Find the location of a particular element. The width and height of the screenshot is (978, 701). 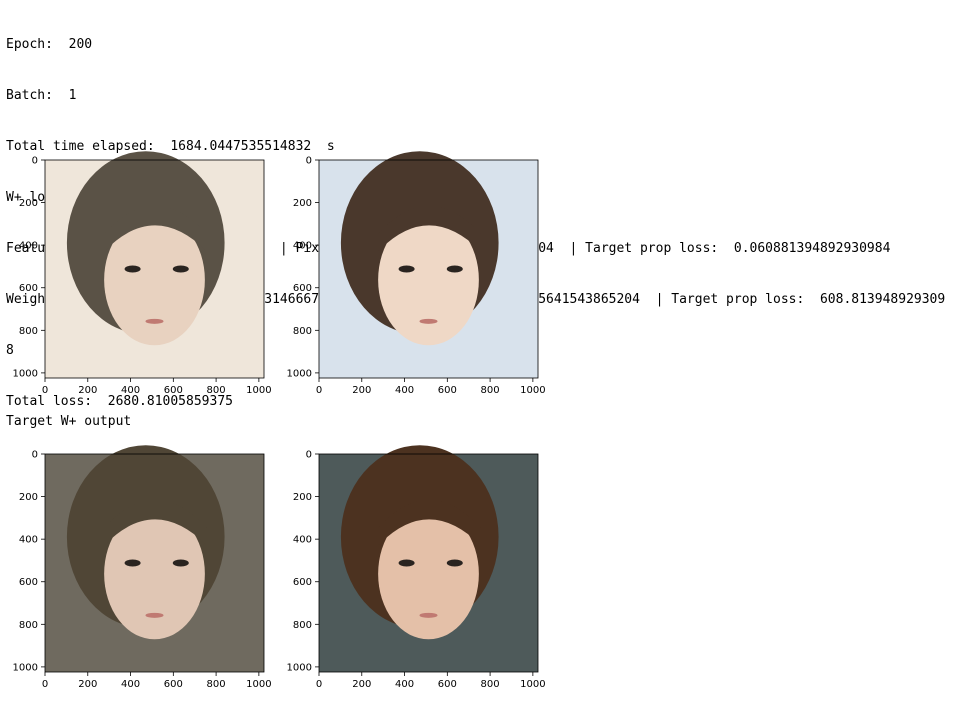

epoch-line: Epoch: 200 is located at coordinates (49, 44).